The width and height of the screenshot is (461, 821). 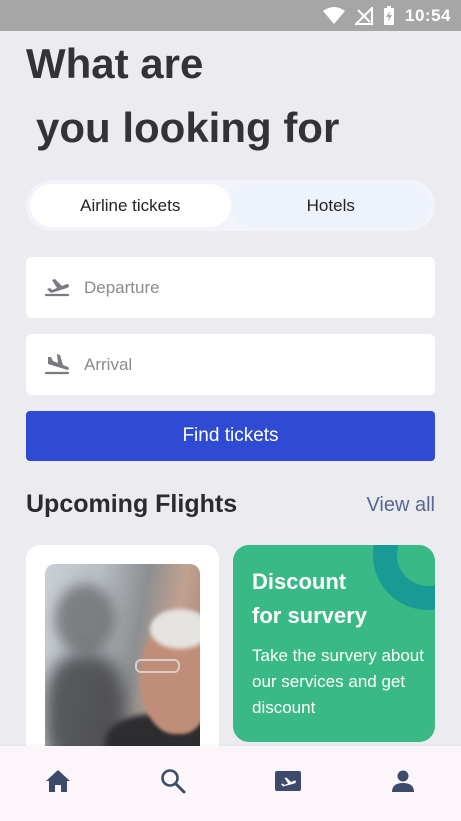 What do you see at coordinates (309, 615) in the screenshot?
I see `promo-title-line2: for survery` at bounding box center [309, 615].